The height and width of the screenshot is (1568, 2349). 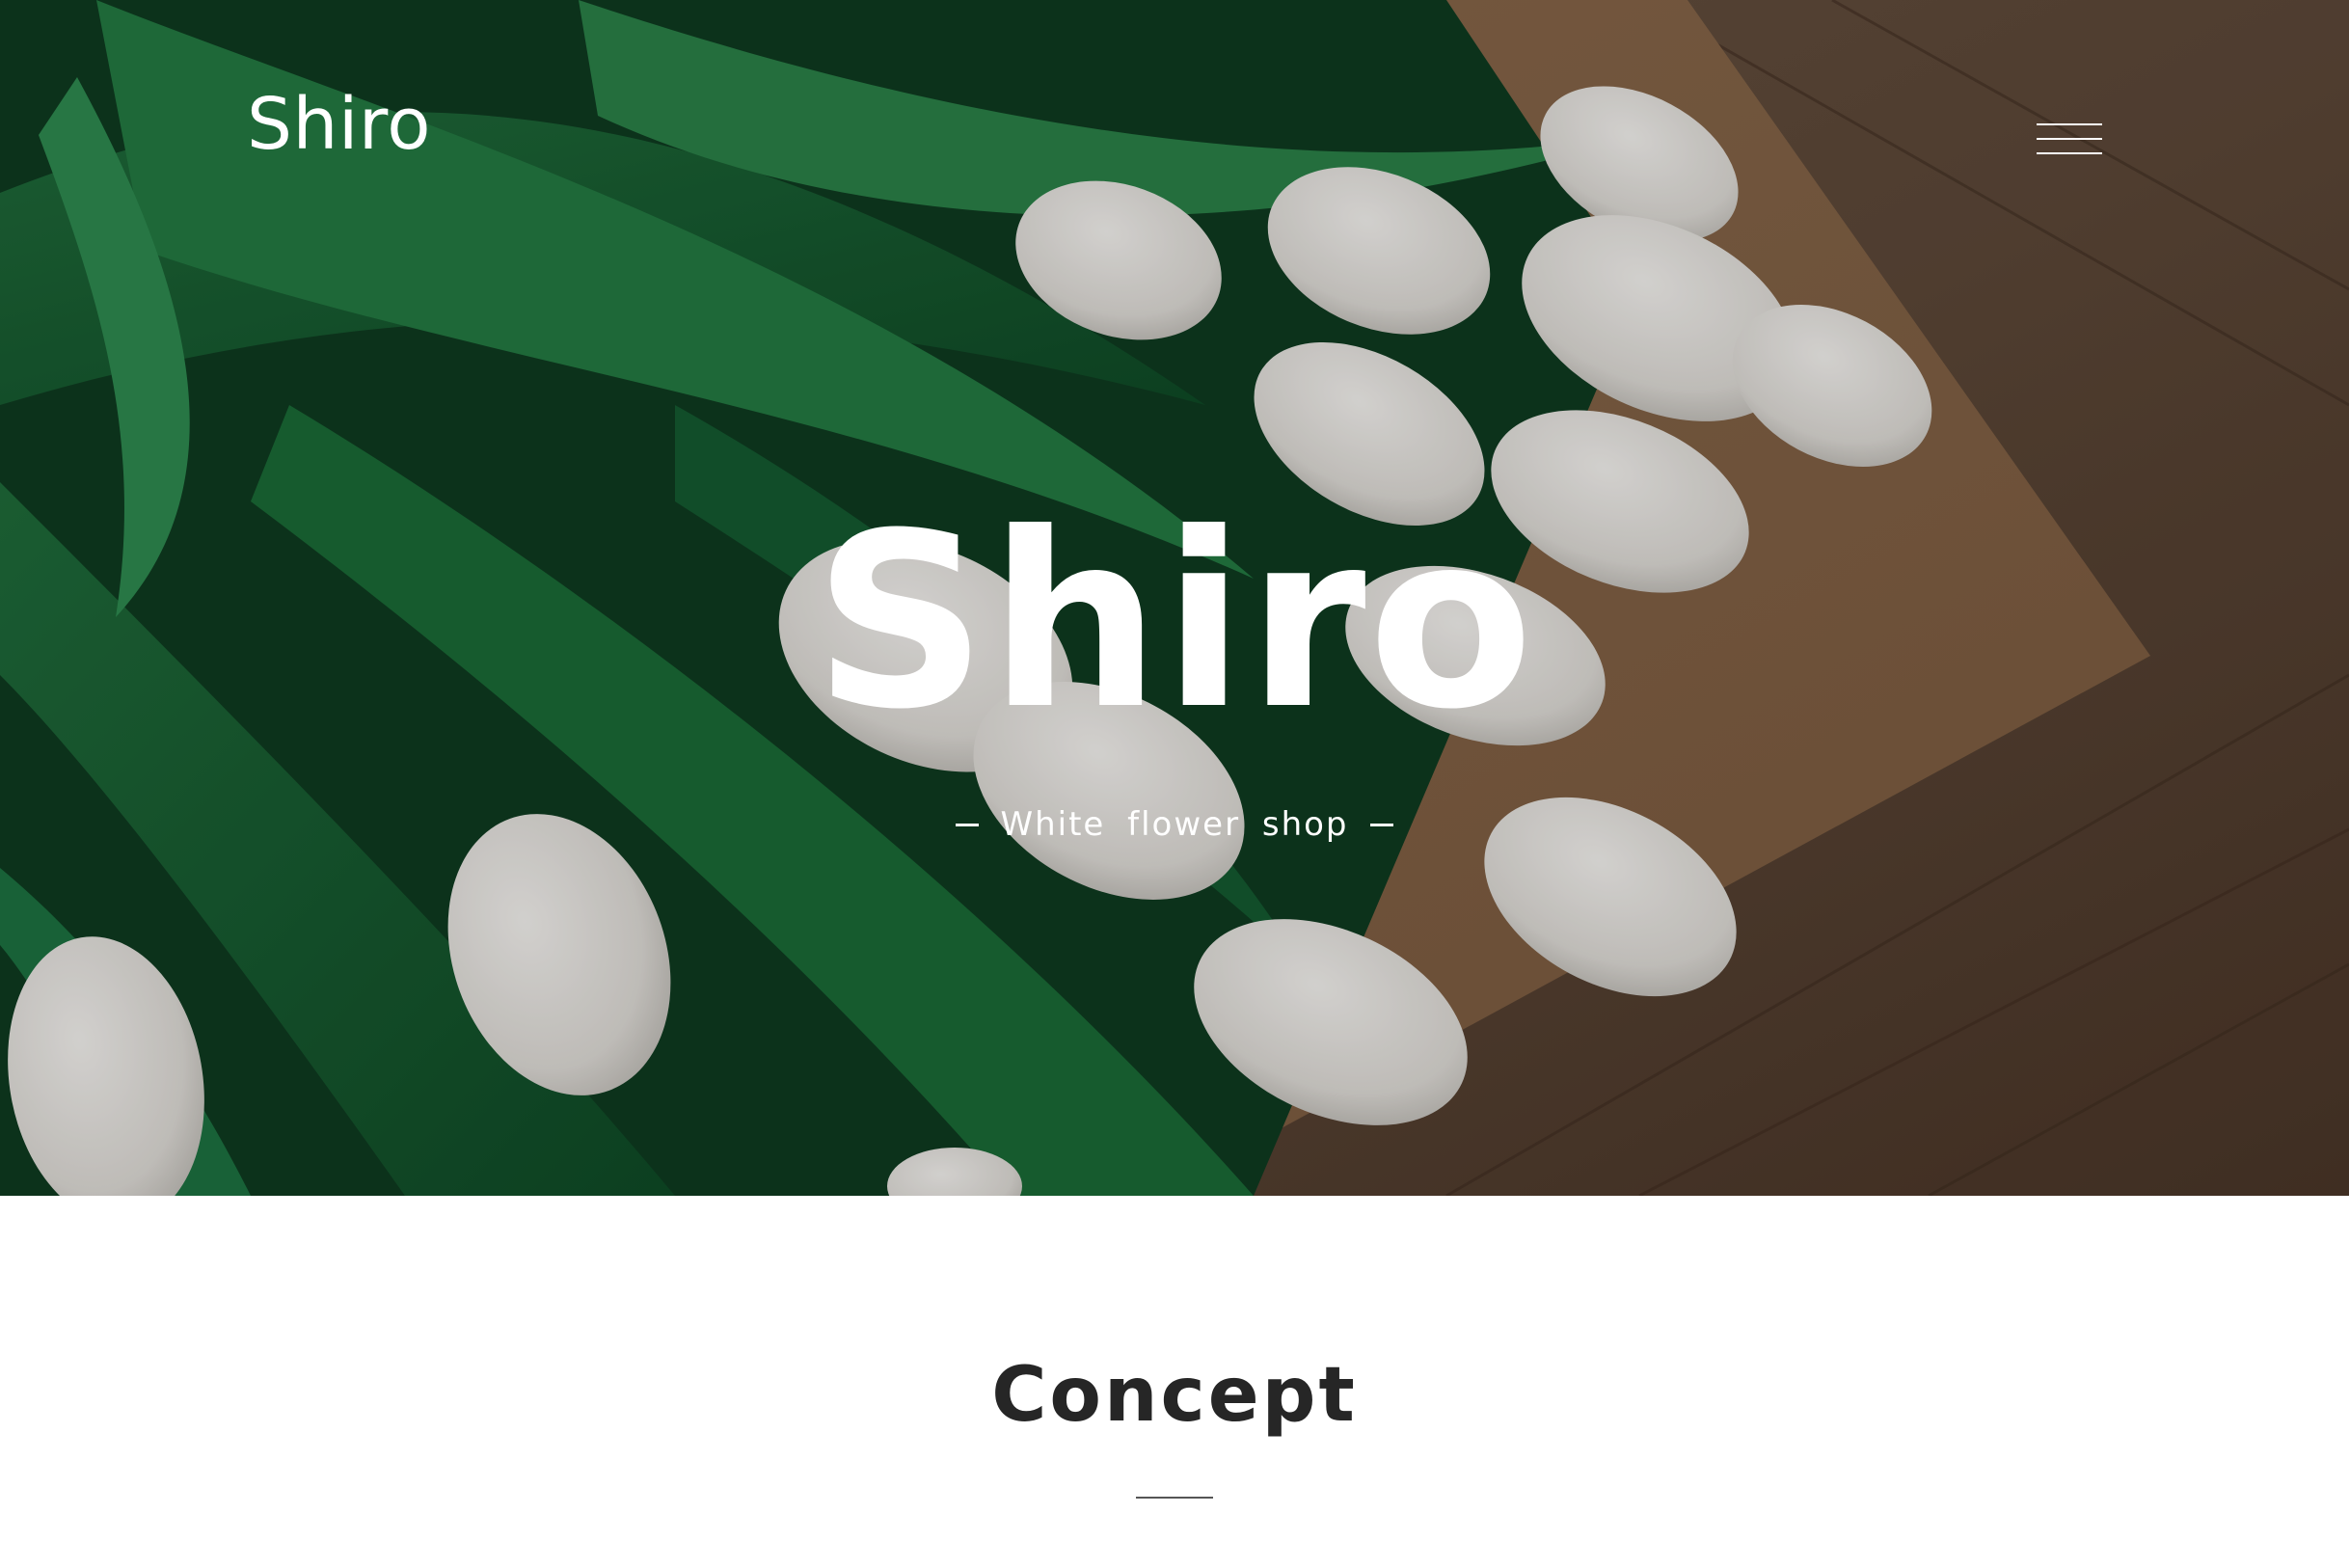 What do you see at coordinates (1174, 621) in the screenshot?
I see `hero-title: Shiro` at bounding box center [1174, 621].